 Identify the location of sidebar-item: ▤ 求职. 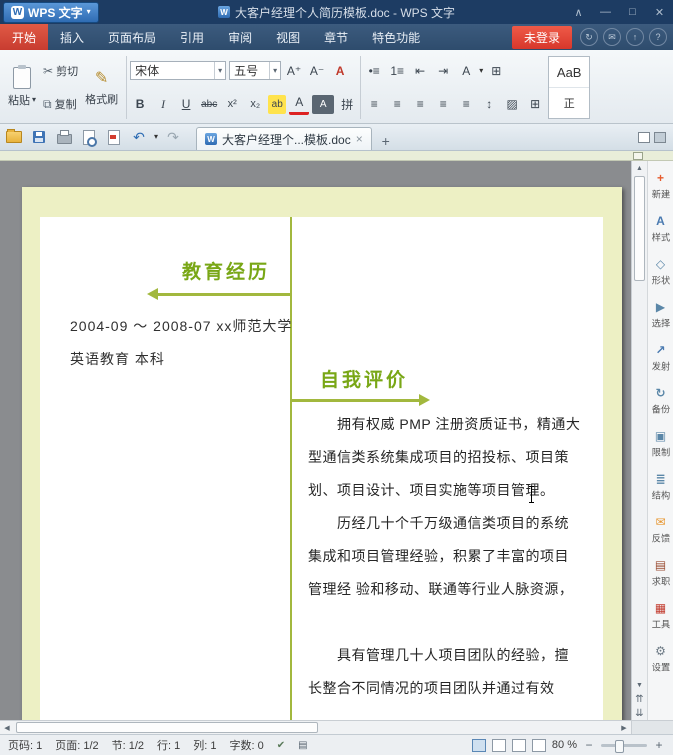
(660, 573).